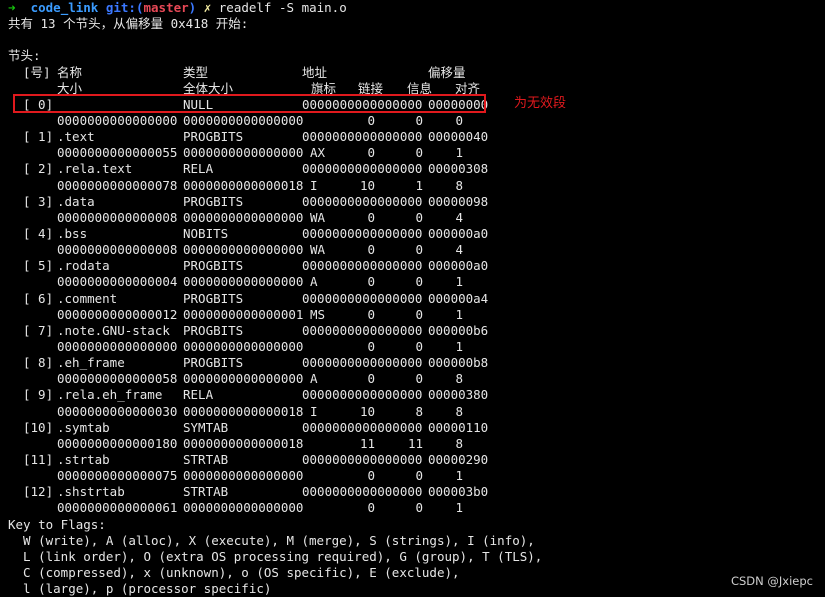  I want to click on section-name: .rela.eh_frame, so click(110, 395).